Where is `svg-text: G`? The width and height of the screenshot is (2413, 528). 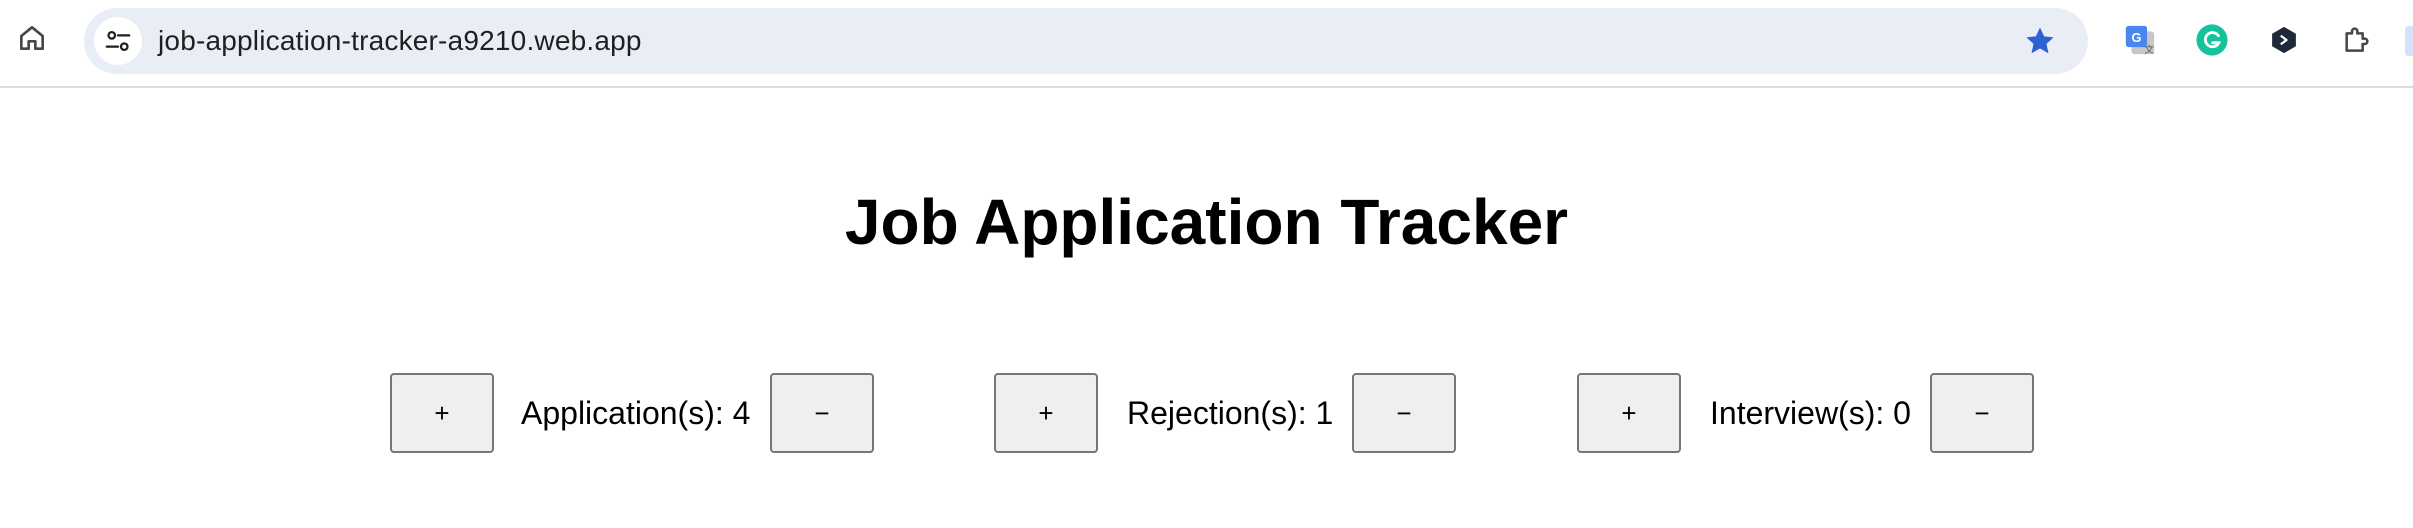 svg-text: G is located at coordinates (2136, 37).